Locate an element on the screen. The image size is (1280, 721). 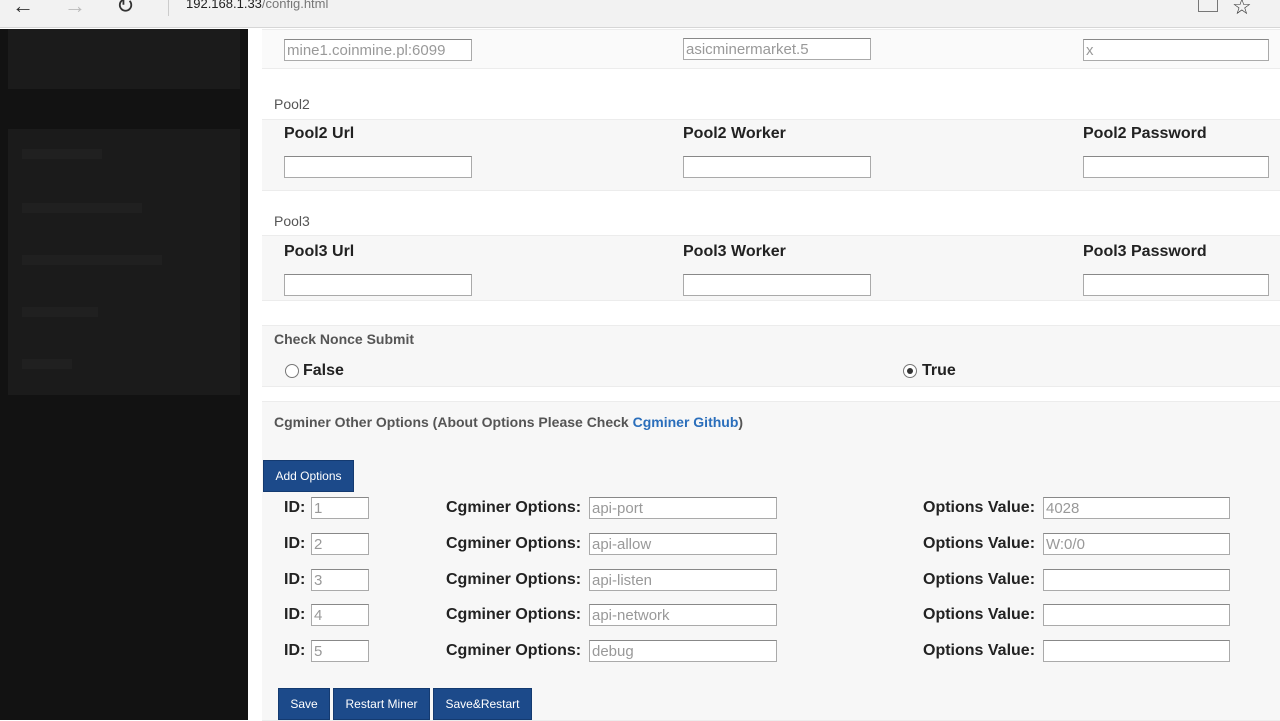
nonce-title: Check Nonce Submit is located at coordinates (344, 339).